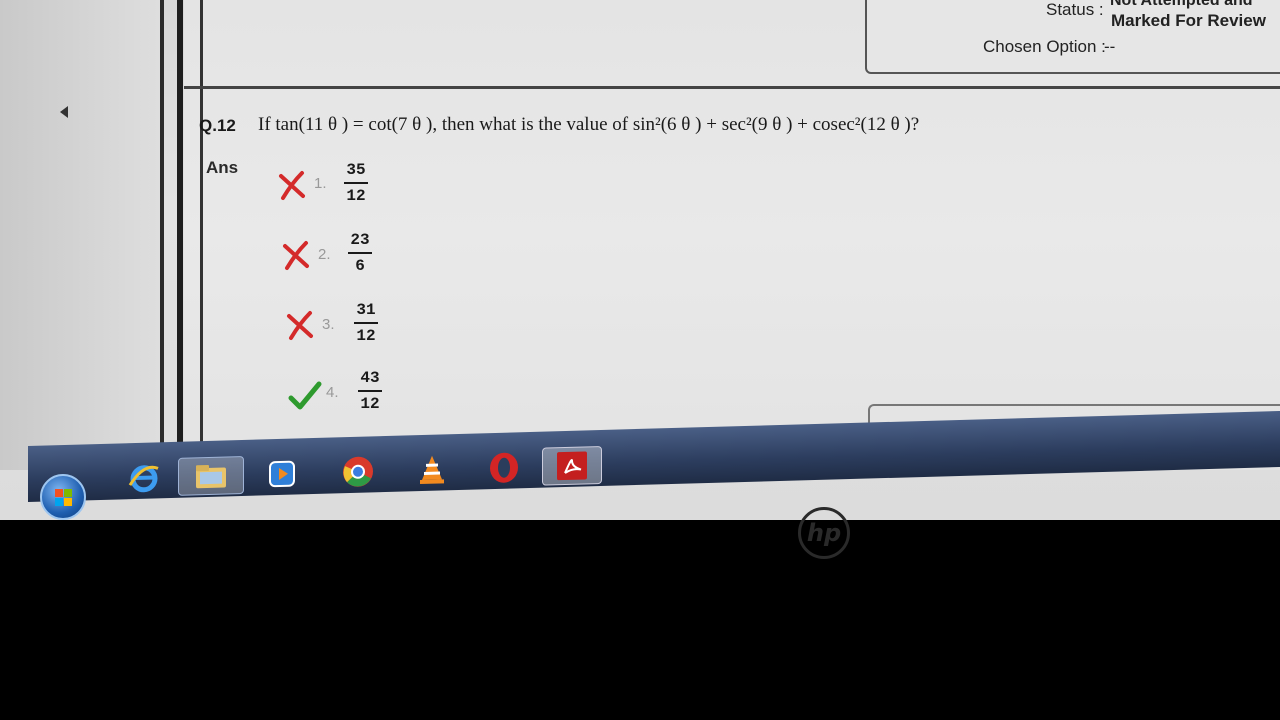 The image size is (1280, 720). What do you see at coordinates (80, 235) in the screenshot?
I see `left-margin` at bounding box center [80, 235].